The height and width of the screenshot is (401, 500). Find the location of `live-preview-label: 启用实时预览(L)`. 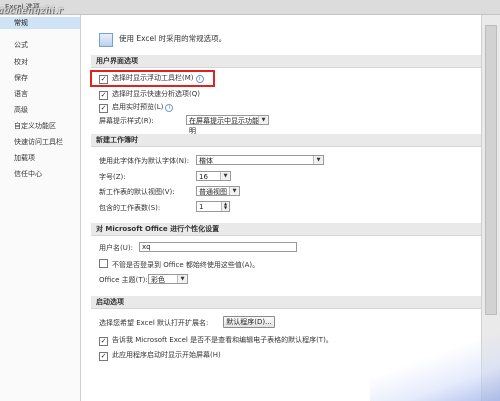

live-preview-label: 启用实时预览(L) is located at coordinates (138, 107).